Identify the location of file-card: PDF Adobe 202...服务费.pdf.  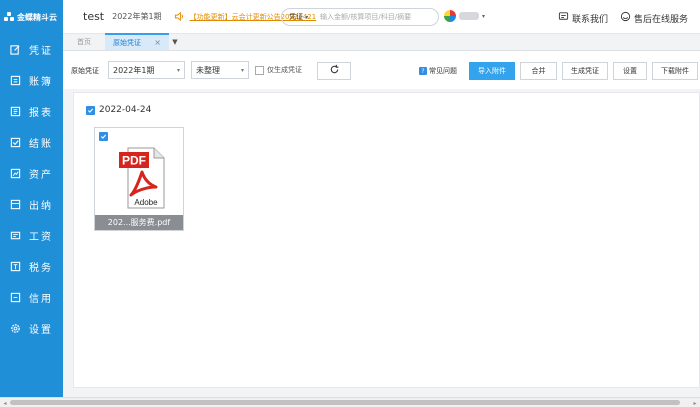
(139, 179).